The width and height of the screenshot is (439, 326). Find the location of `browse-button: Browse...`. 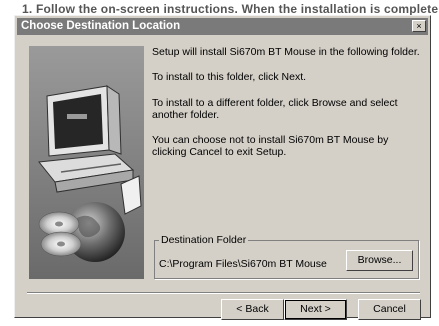

browse-button: Browse... is located at coordinates (379, 260).